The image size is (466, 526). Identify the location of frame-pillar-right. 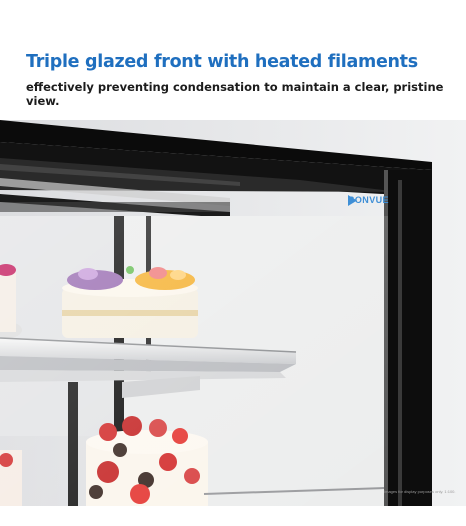
(410, 338).